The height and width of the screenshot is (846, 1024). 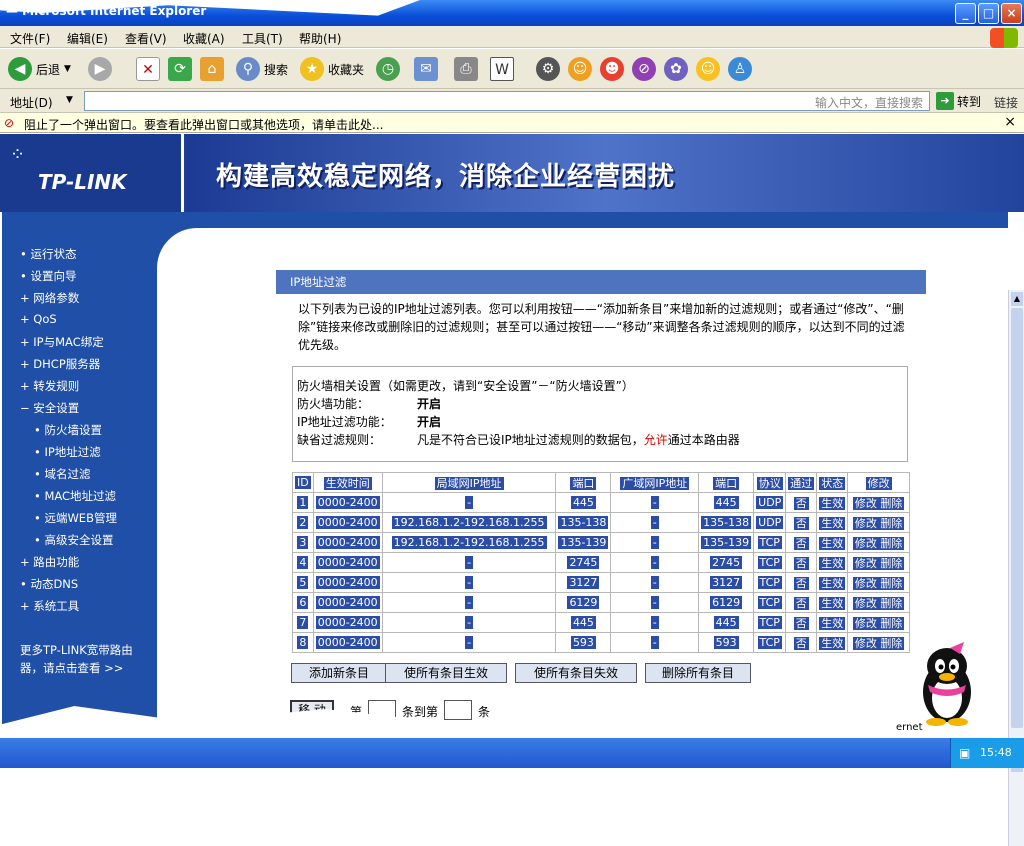 What do you see at coordinates (71, 668) in the screenshot?
I see `more-products-link-line2: 器，请点击查看 >>` at bounding box center [71, 668].